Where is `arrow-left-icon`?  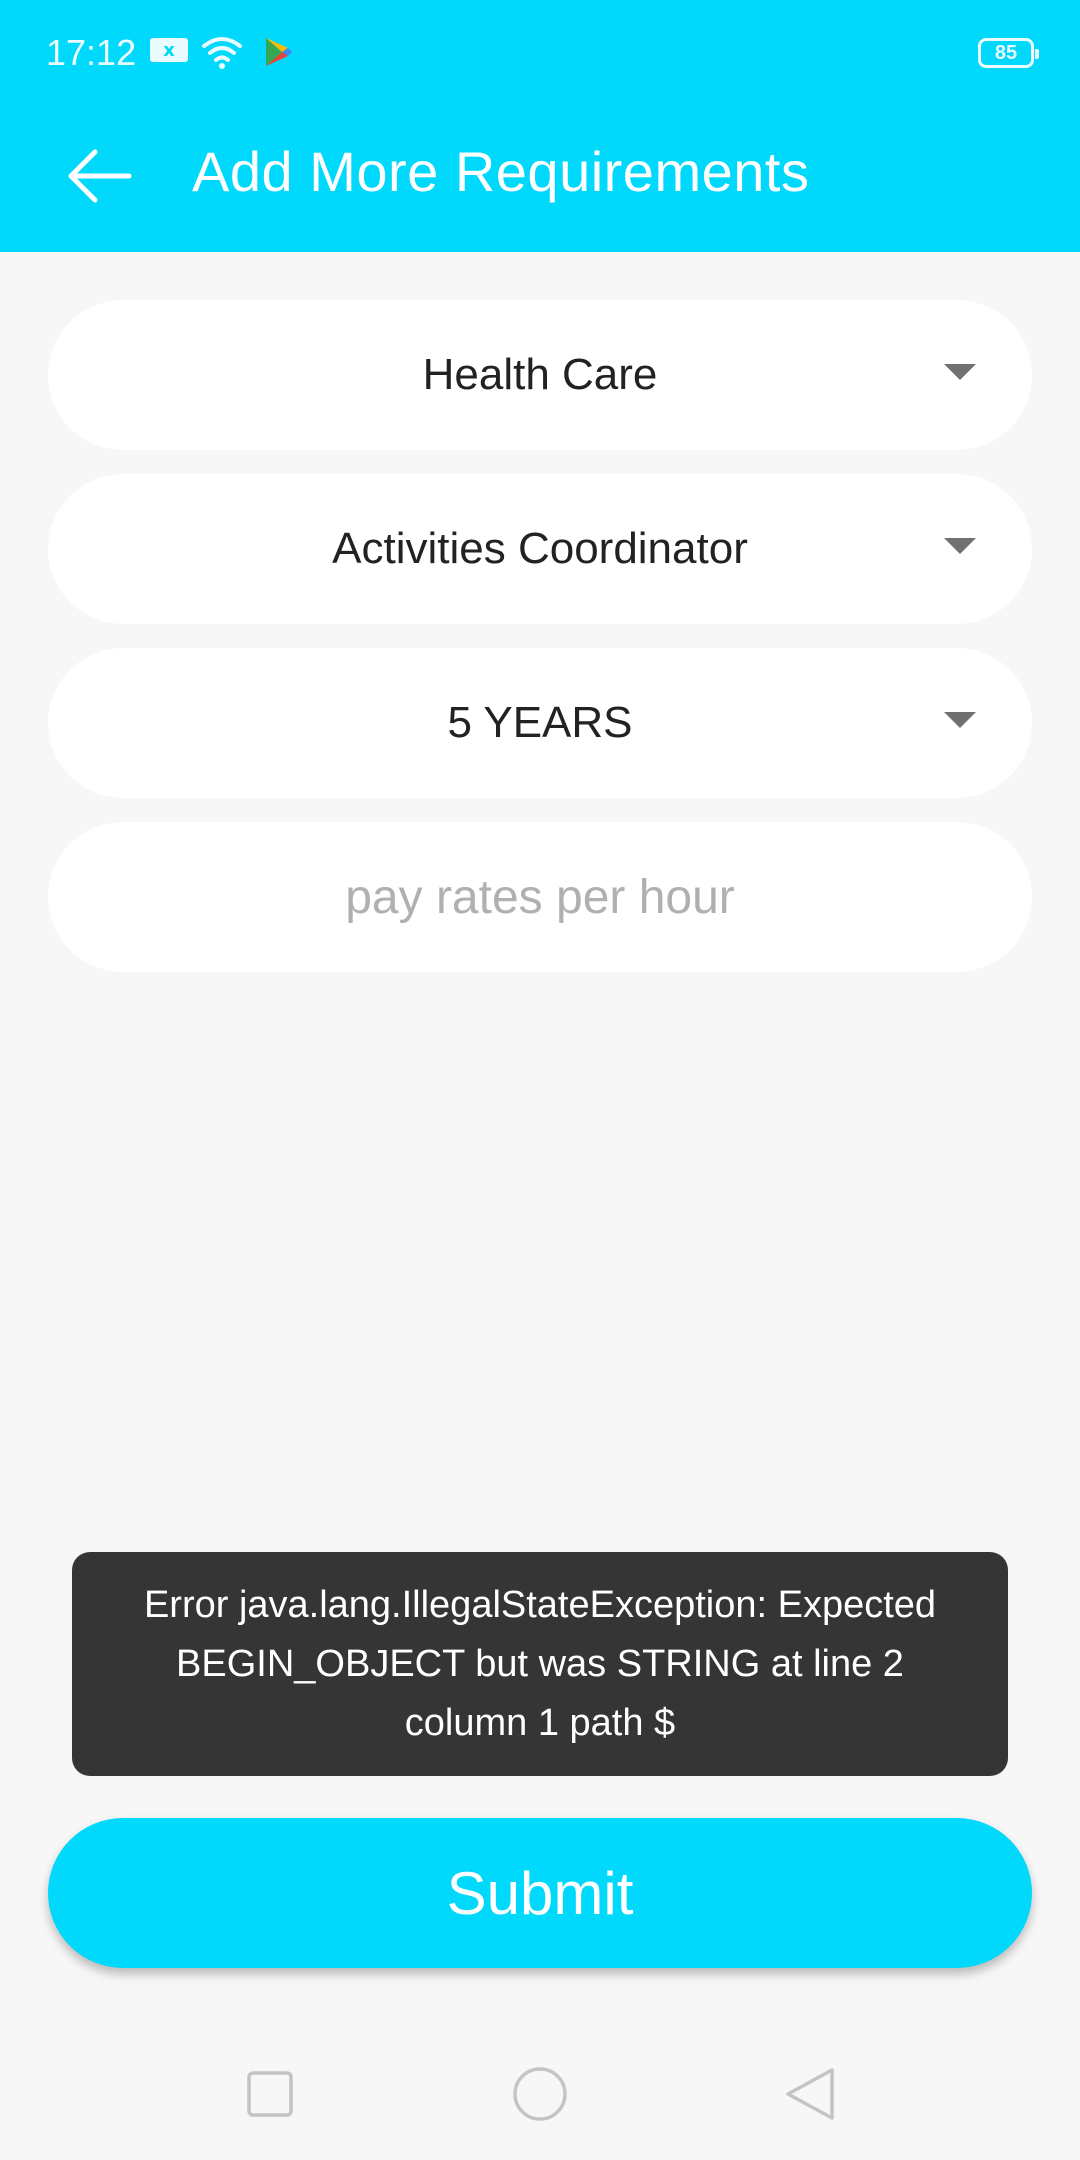 arrow-left-icon is located at coordinates (100, 176).